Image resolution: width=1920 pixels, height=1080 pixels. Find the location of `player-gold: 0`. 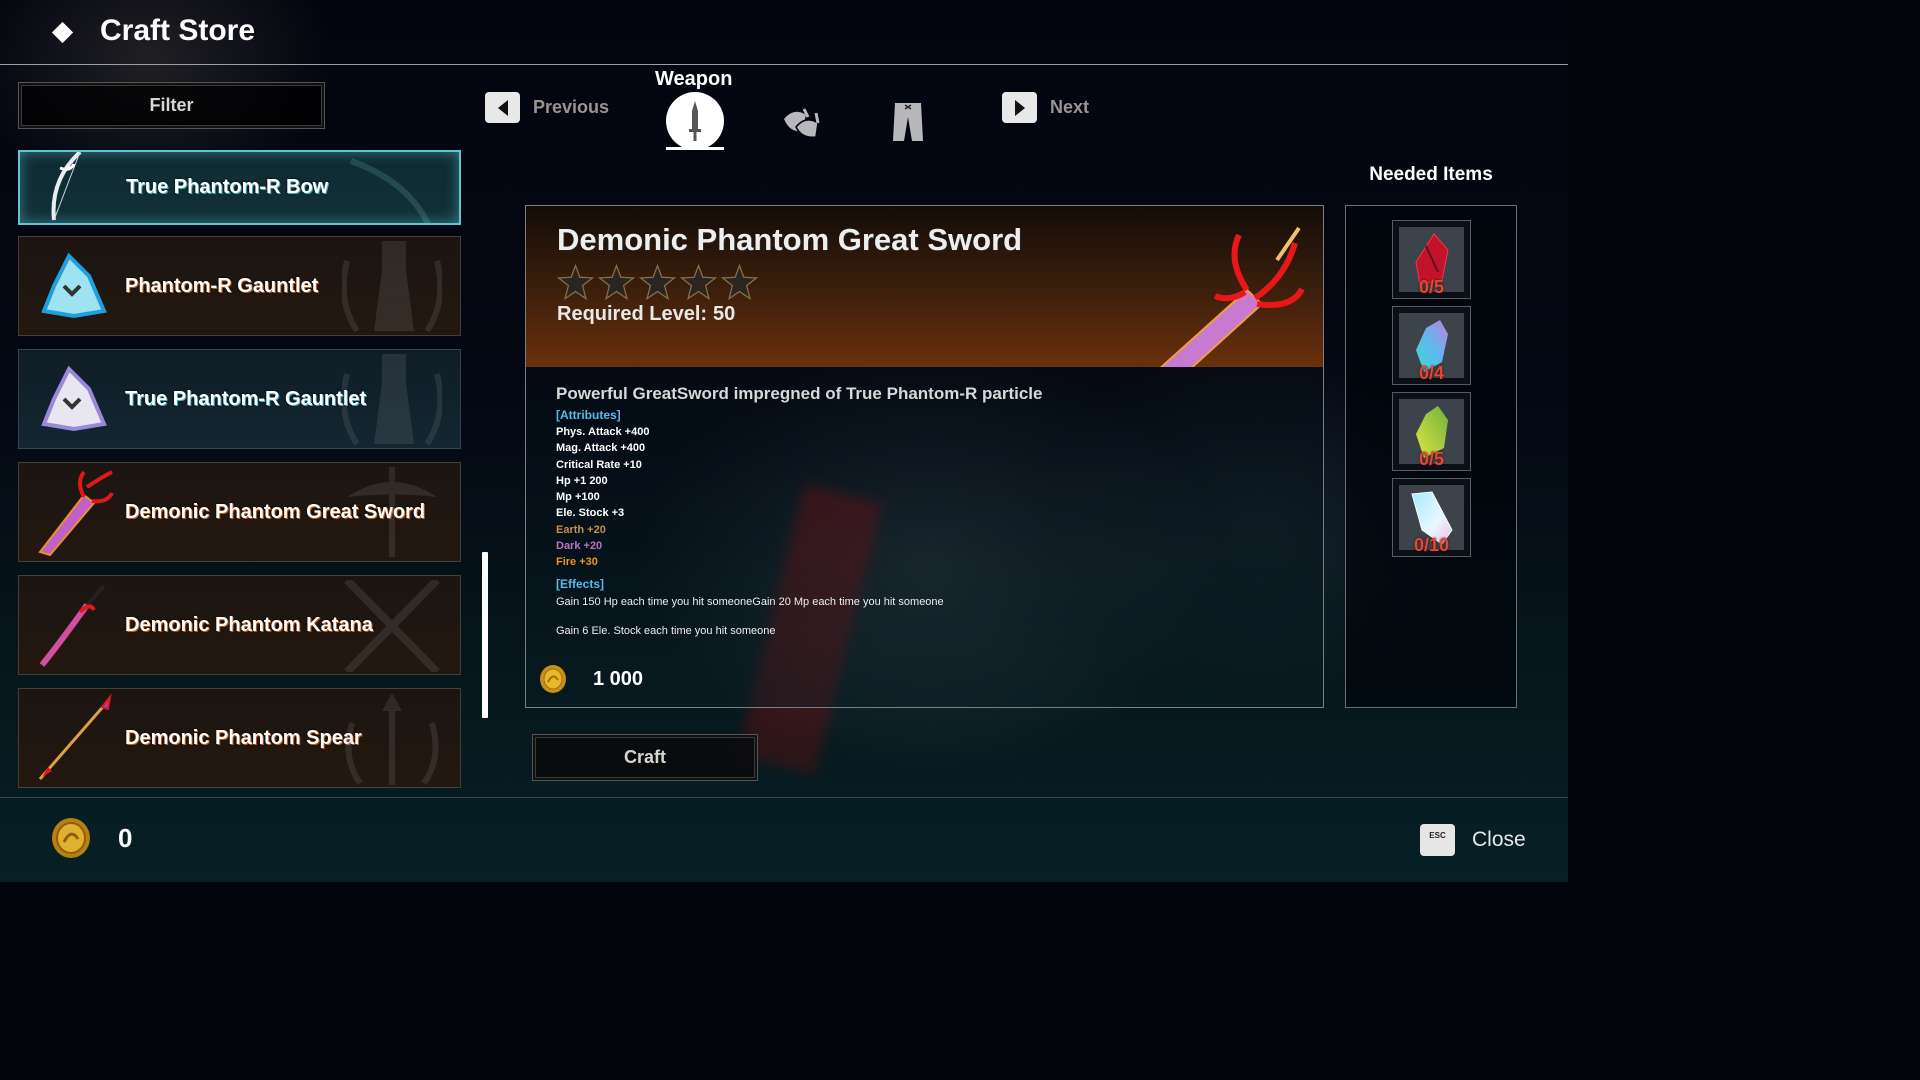

player-gold: 0 is located at coordinates (91, 838).